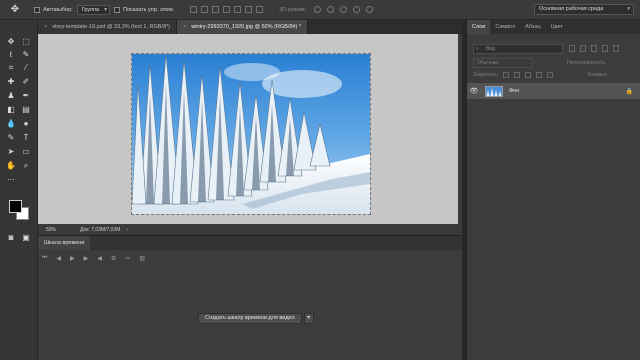 This screenshot has height=360, width=640. What do you see at coordinates (26, 151) in the screenshot?
I see `shape-icon: ▭` at bounding box center [26, 151].